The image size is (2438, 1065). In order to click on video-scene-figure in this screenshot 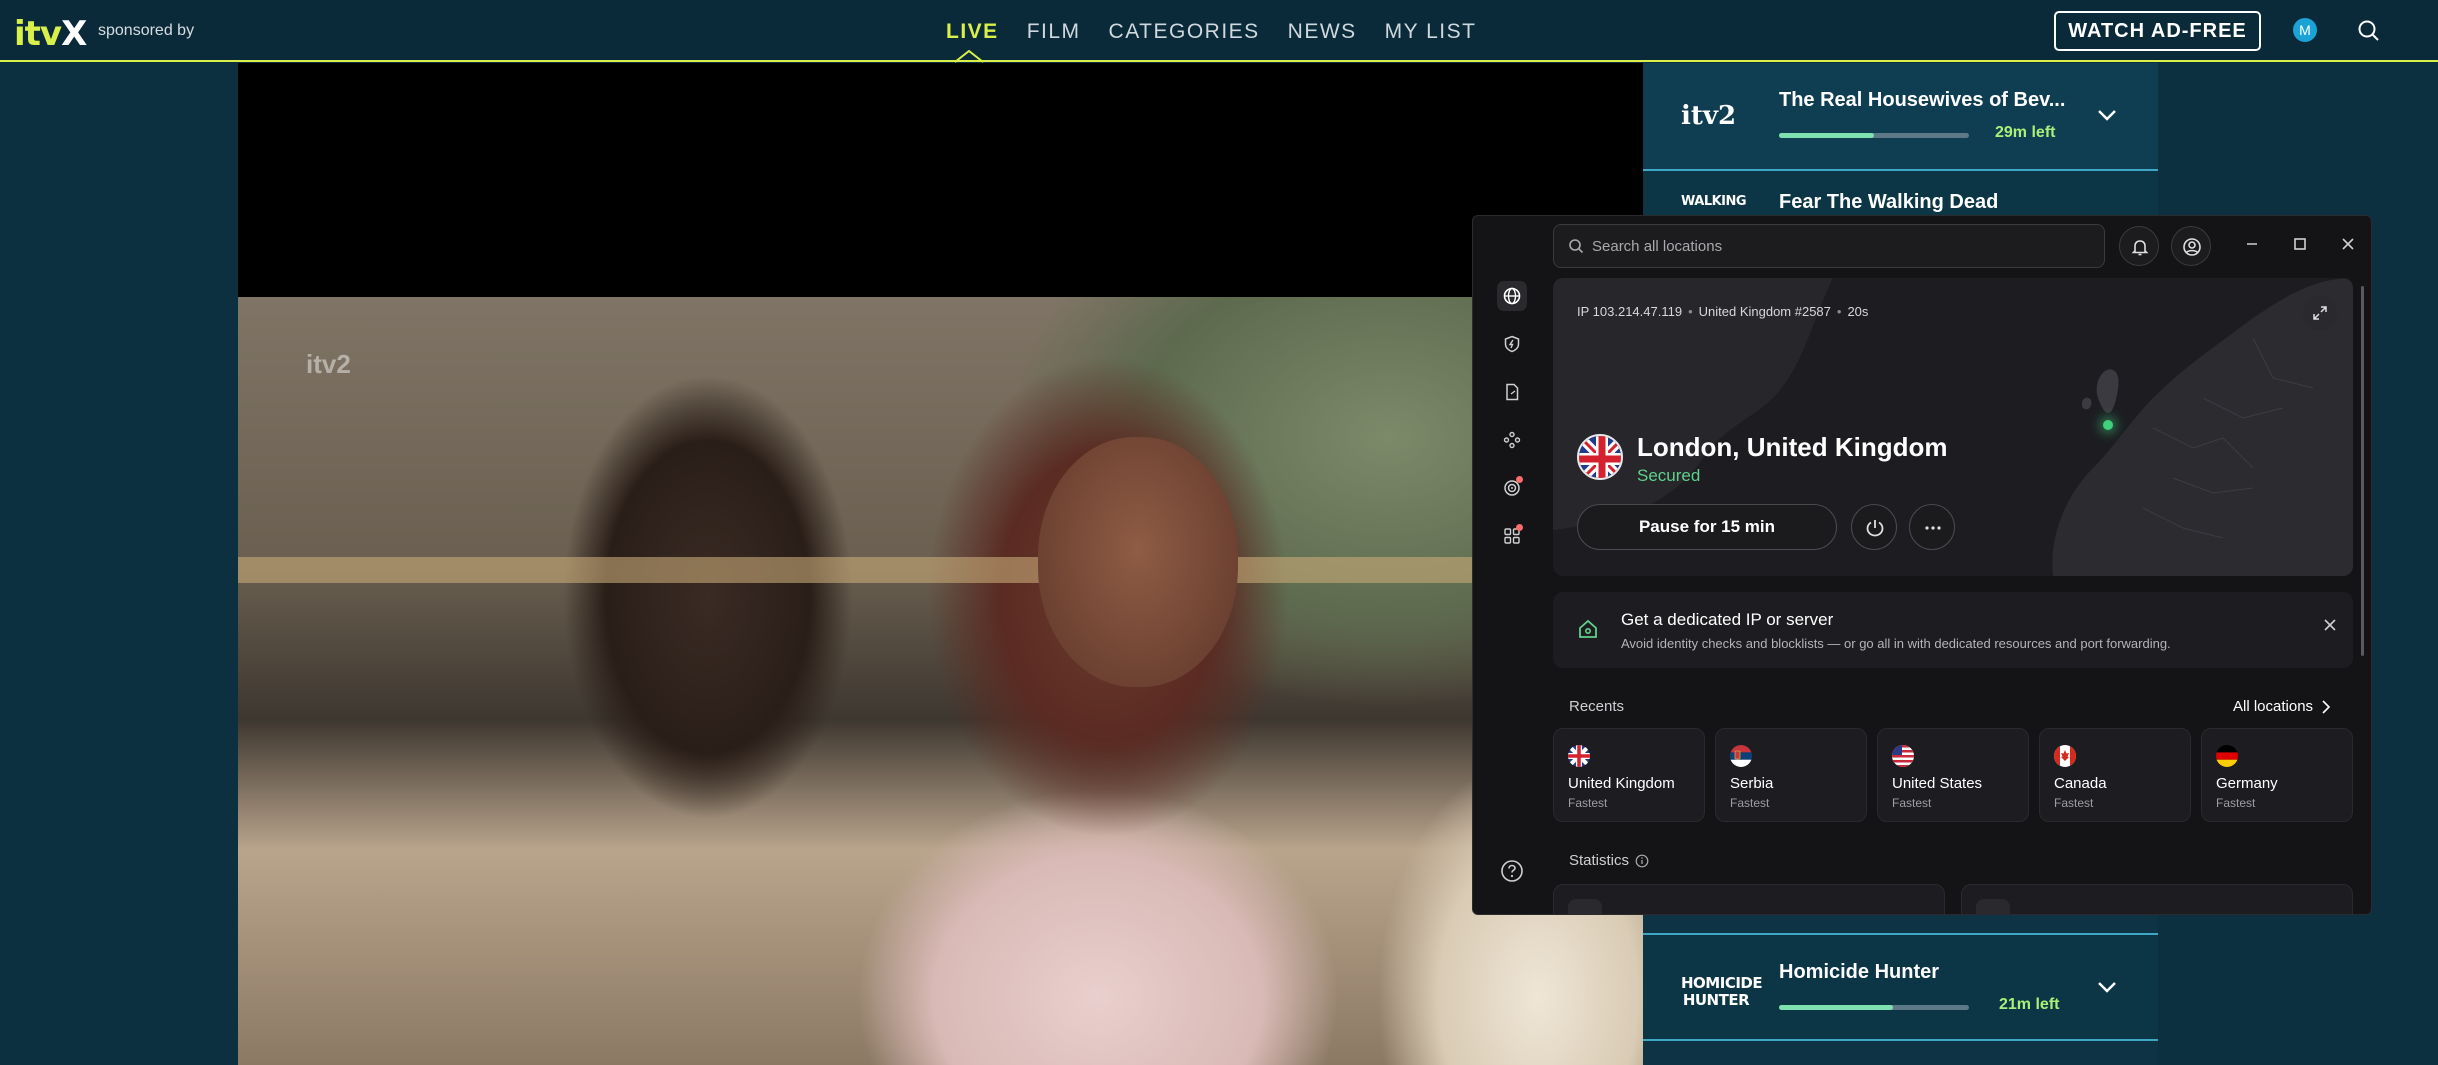, I will do `click(1138, 562)`.